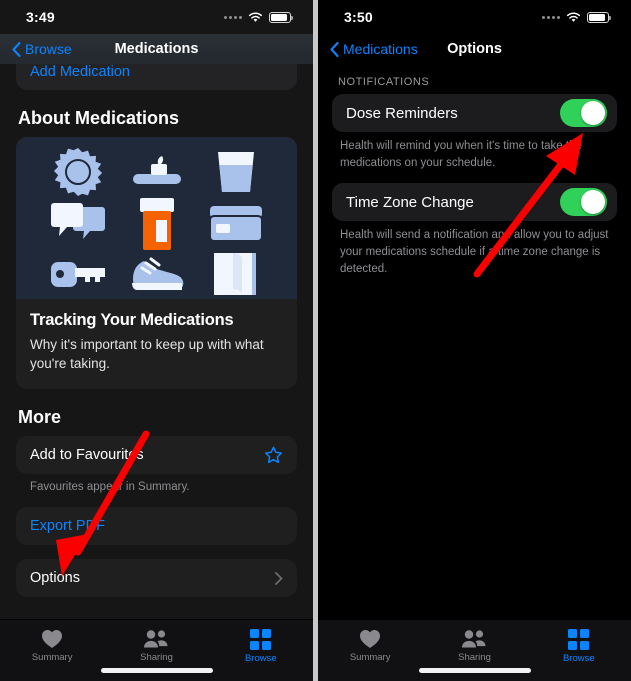 This screenshot has width=631, height=681. Describe the element at coordinates (380, 49) in the screenshot. I see `back-button-label: Medications` at that location.